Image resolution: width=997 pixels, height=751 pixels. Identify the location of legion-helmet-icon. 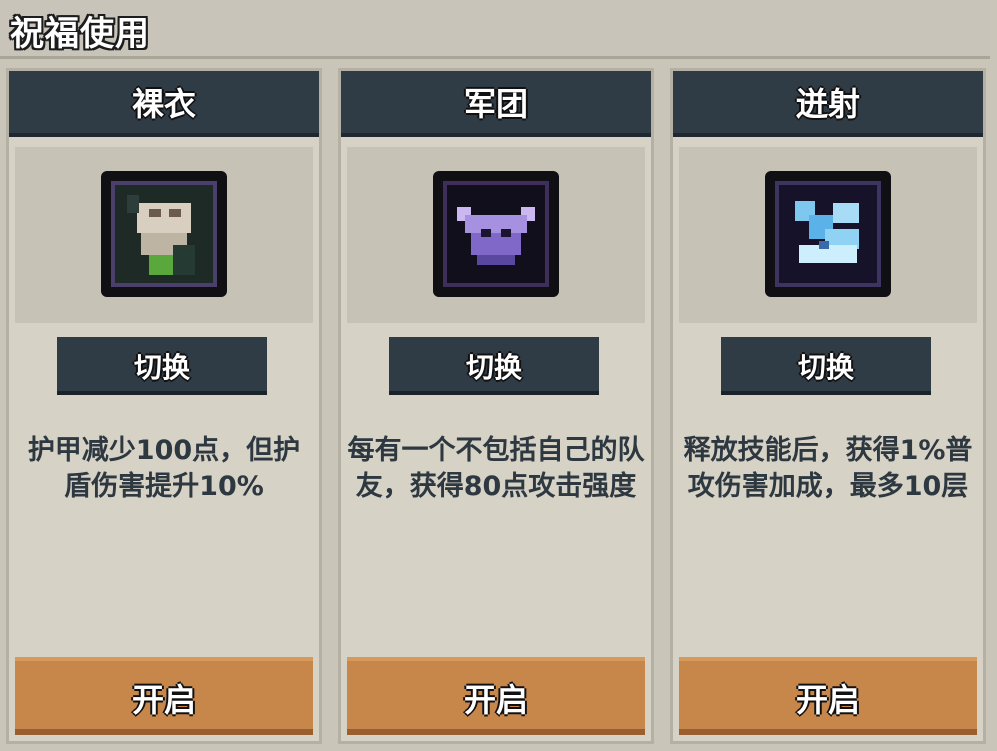
(496, 234).